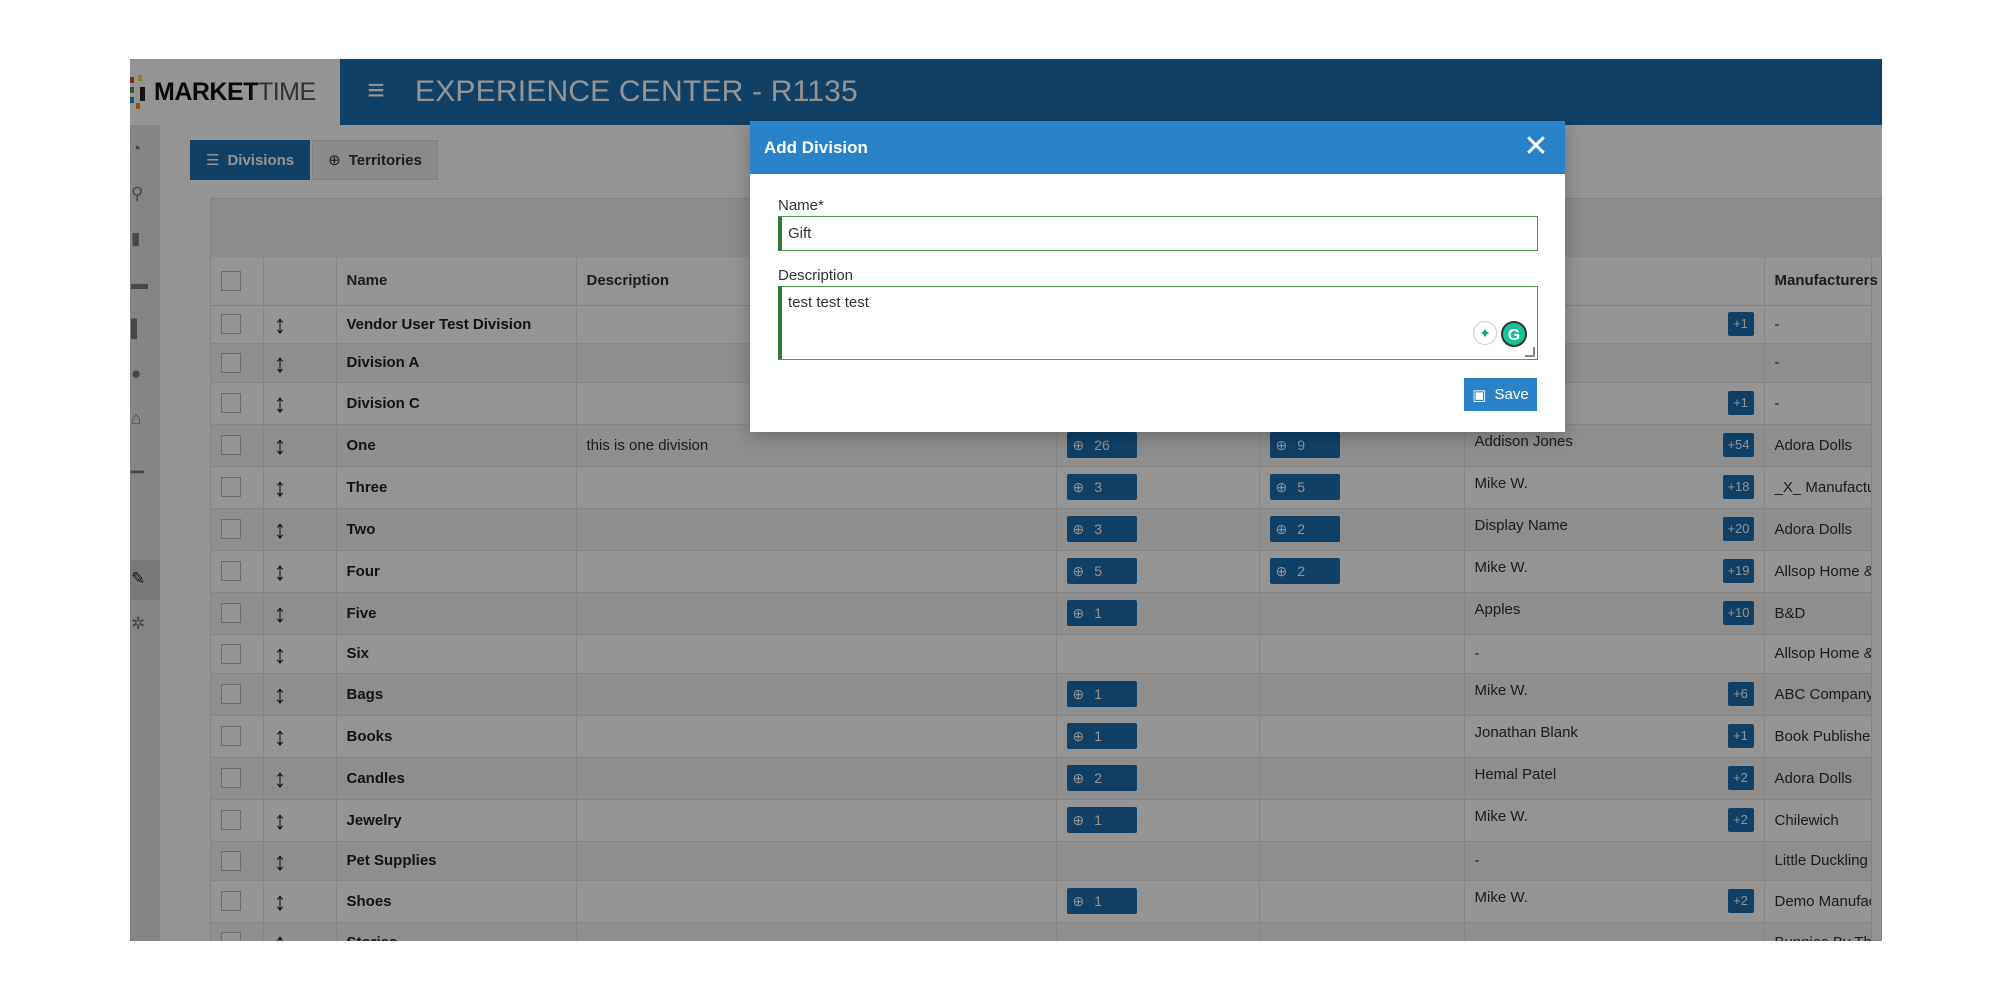 The width and height of the screenshot is (2000, 983). What do you see at coordinates (1158, 233) in the screenshot?
I see `name-field` at bounding box center [1158, 233].